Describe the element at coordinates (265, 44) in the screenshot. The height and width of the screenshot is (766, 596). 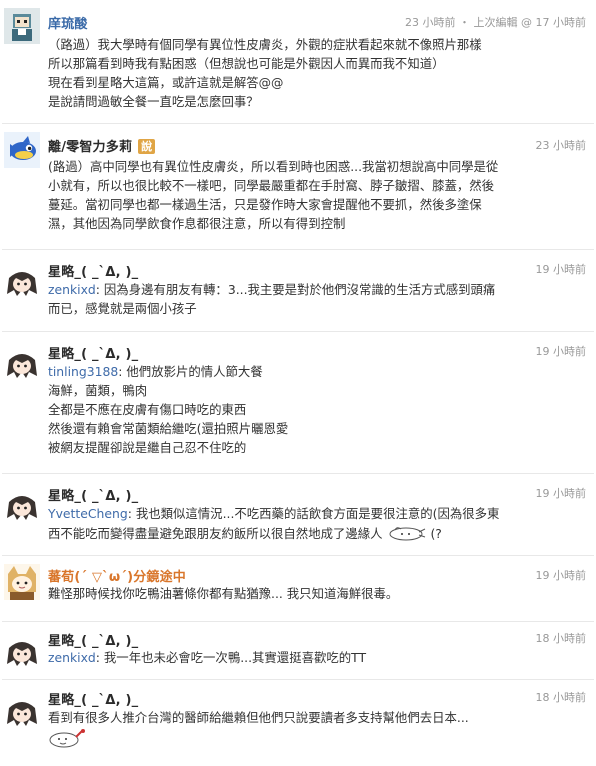
I see `comment-line: （路過）我大學時有個同學有異位性皮膚炎，外觀的症狀看起來就不像照片那樣` at that location.